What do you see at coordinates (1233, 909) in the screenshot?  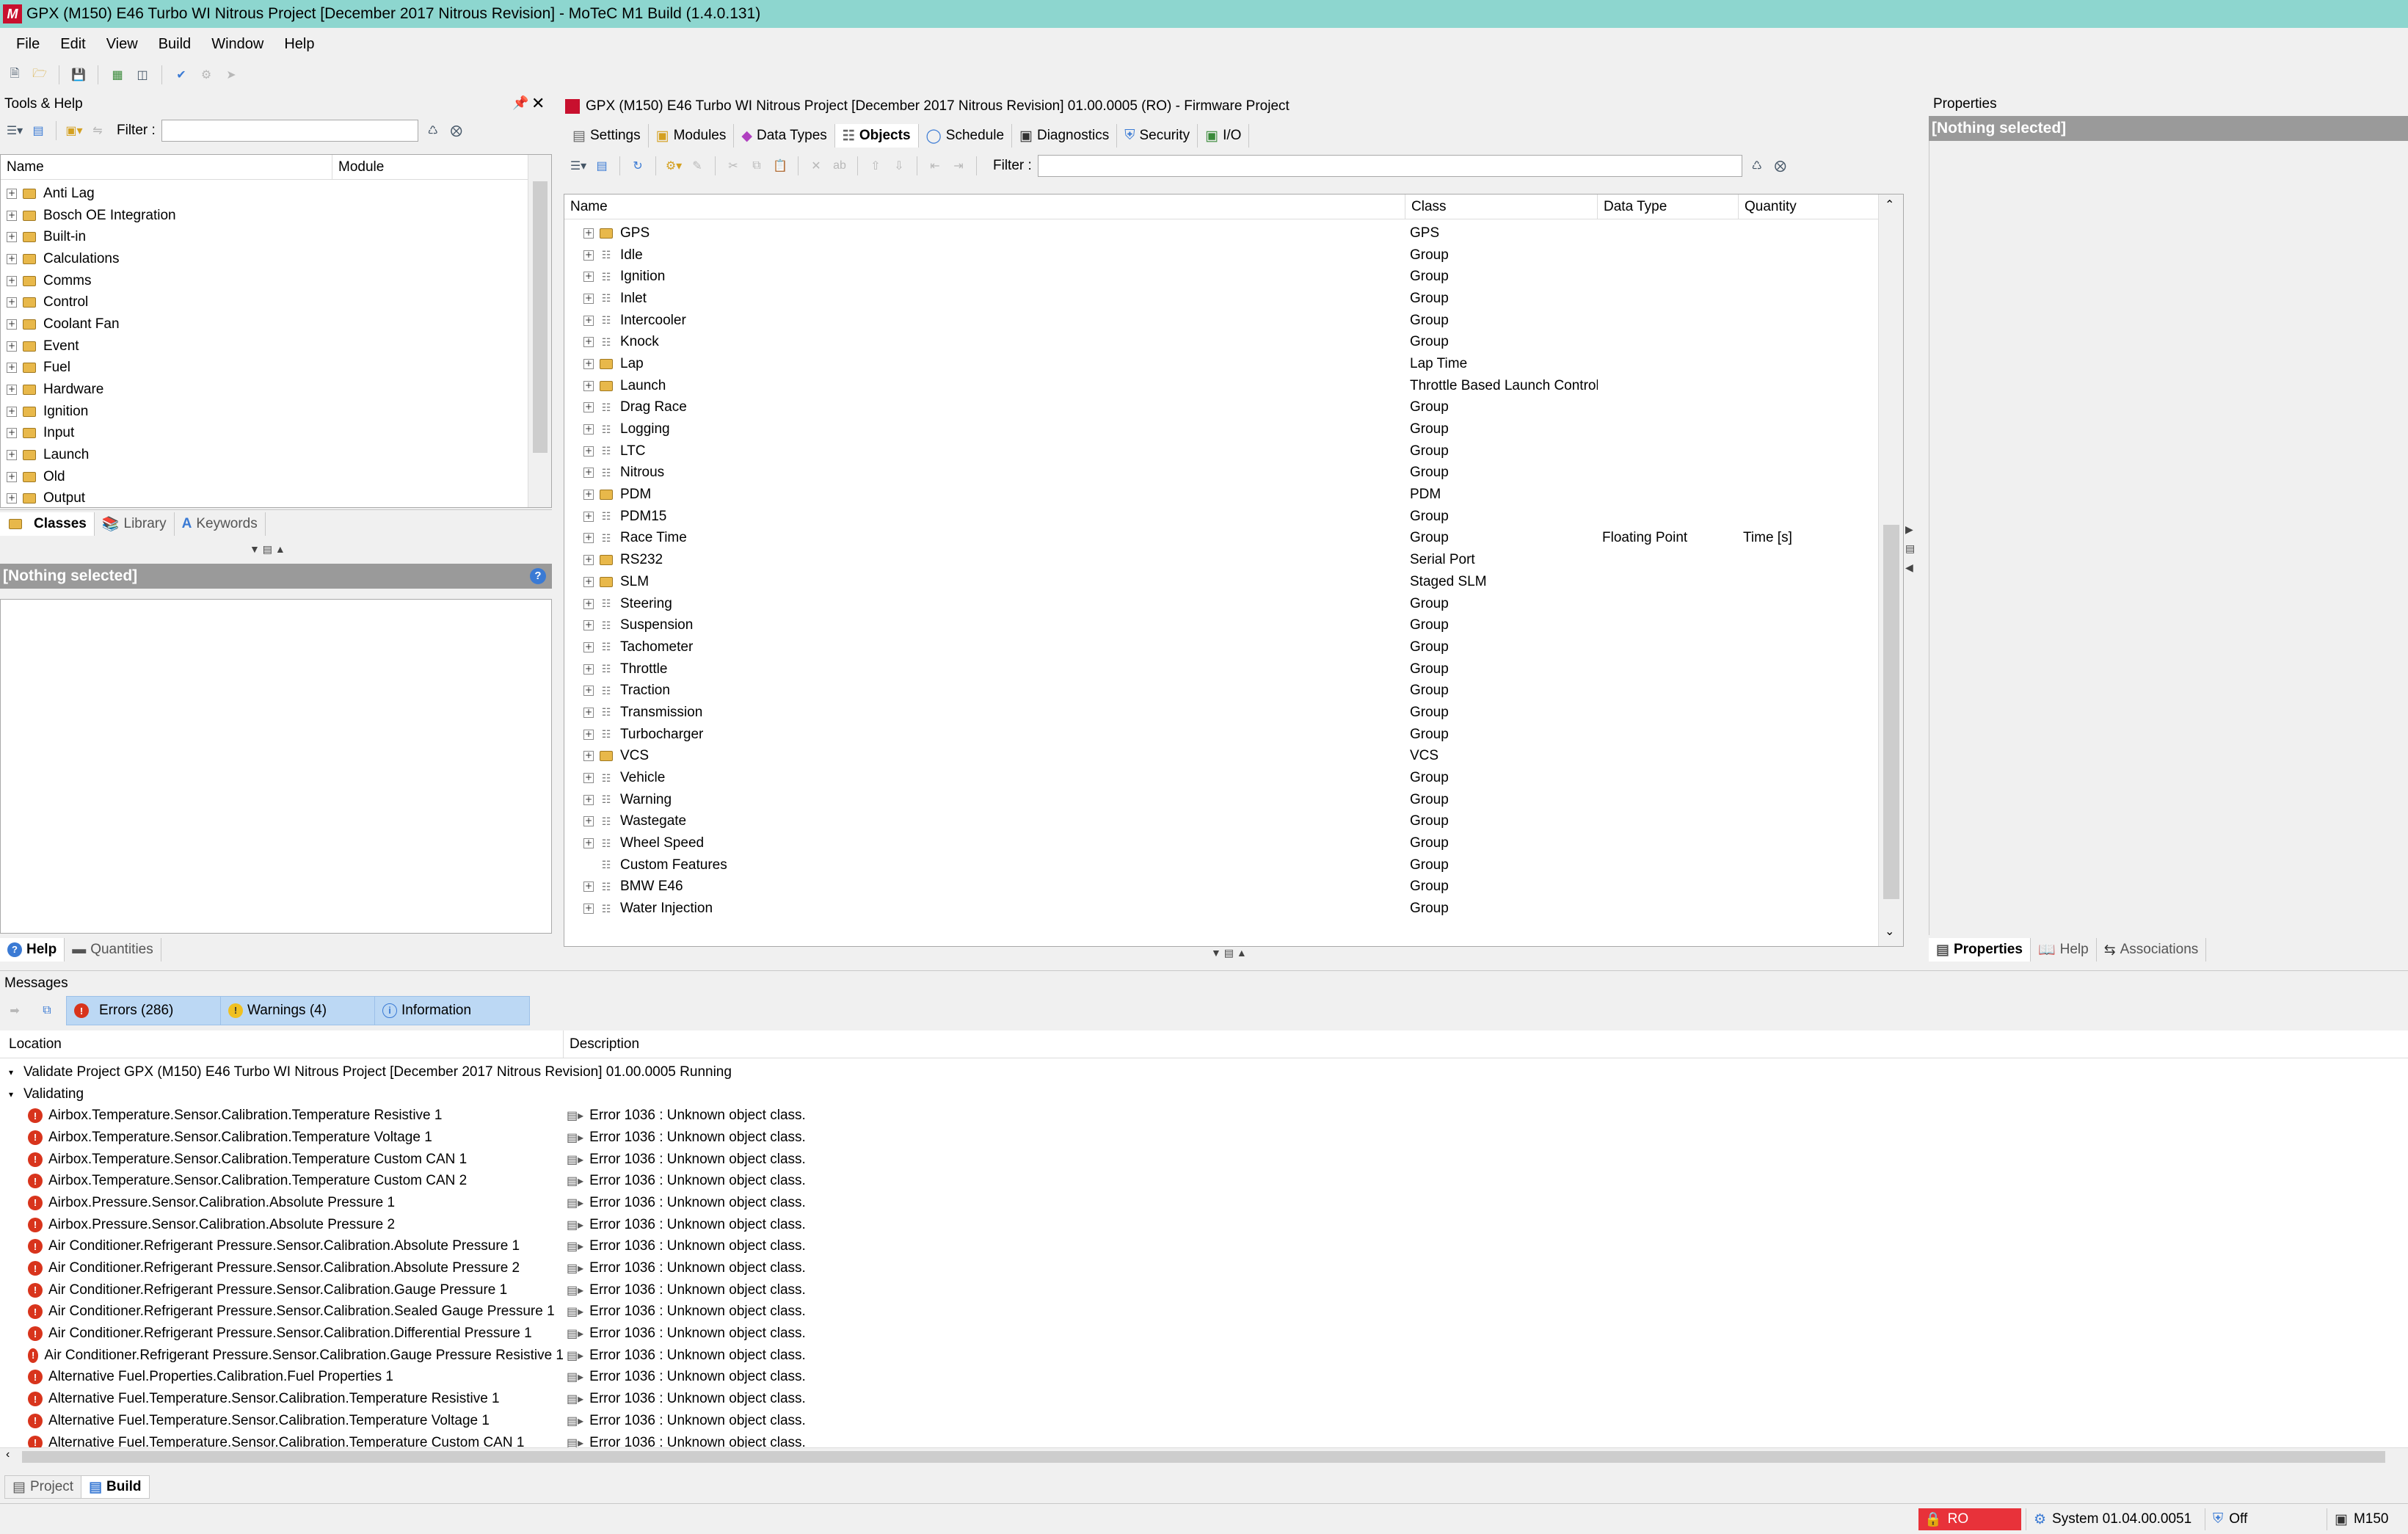 I see `object-row: + ☷ Water Injection Group` at bounding box center [1233, 909].